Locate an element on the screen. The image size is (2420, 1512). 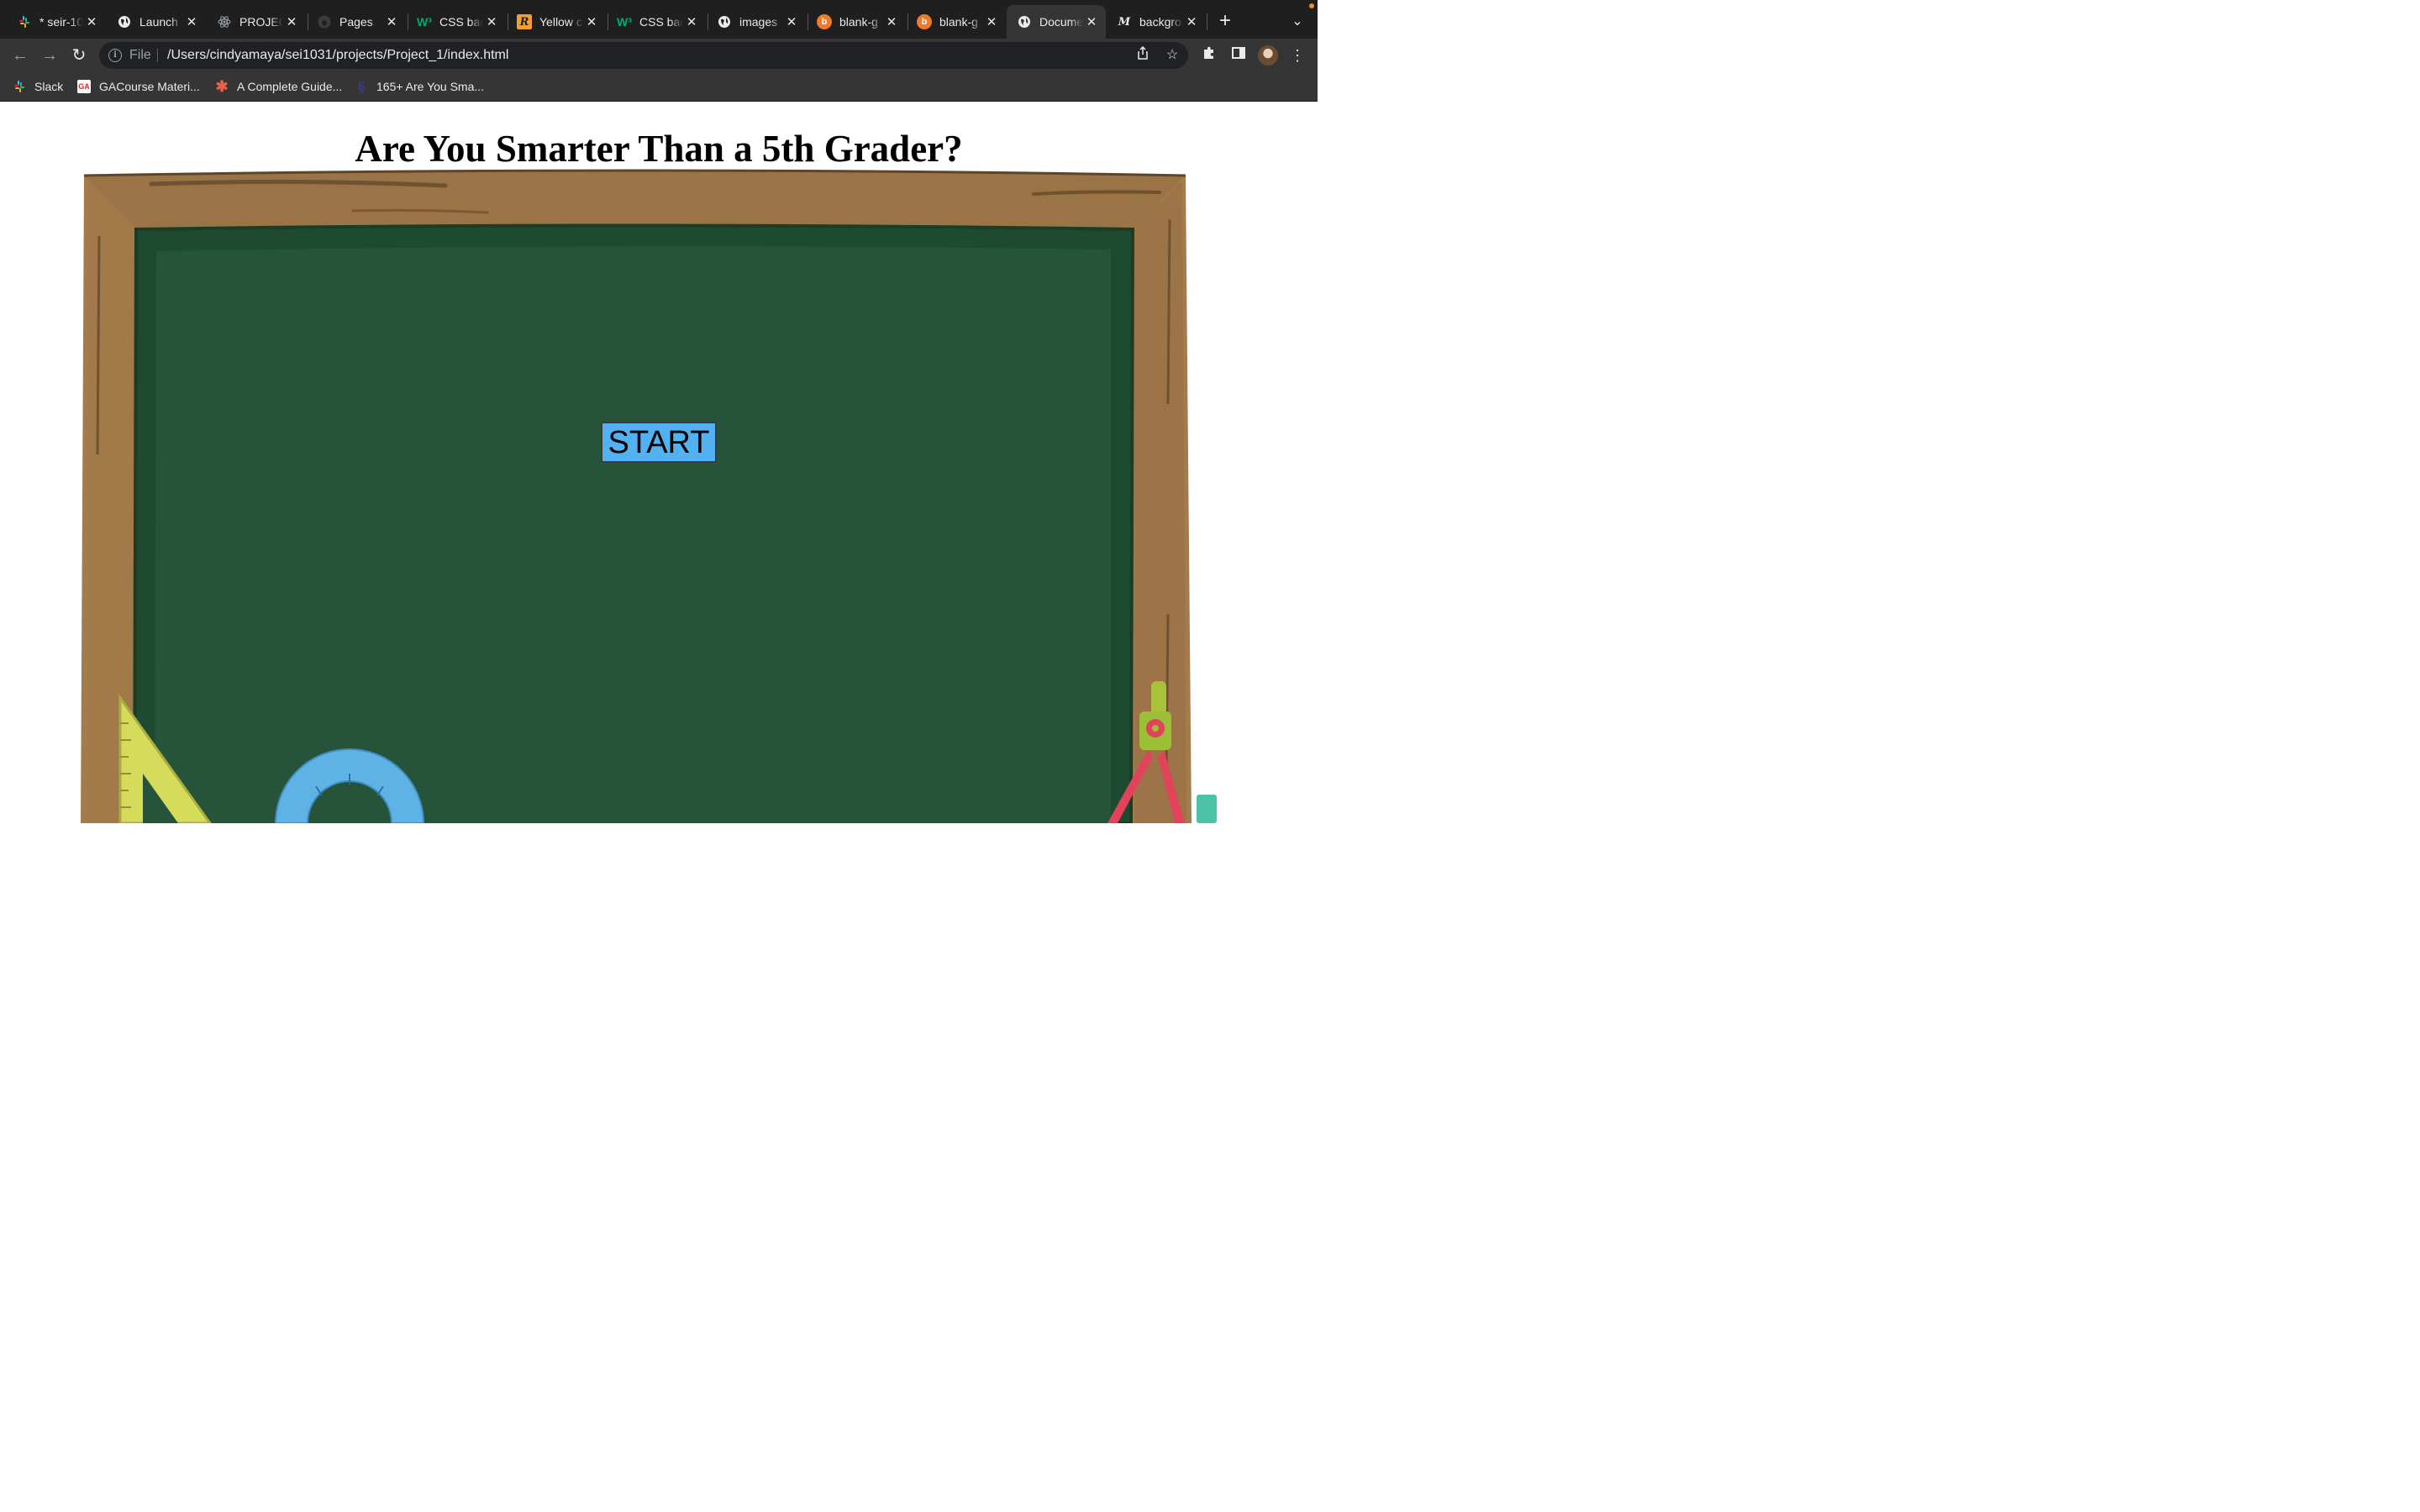
start-button: START is located at coordinates (659, 442).